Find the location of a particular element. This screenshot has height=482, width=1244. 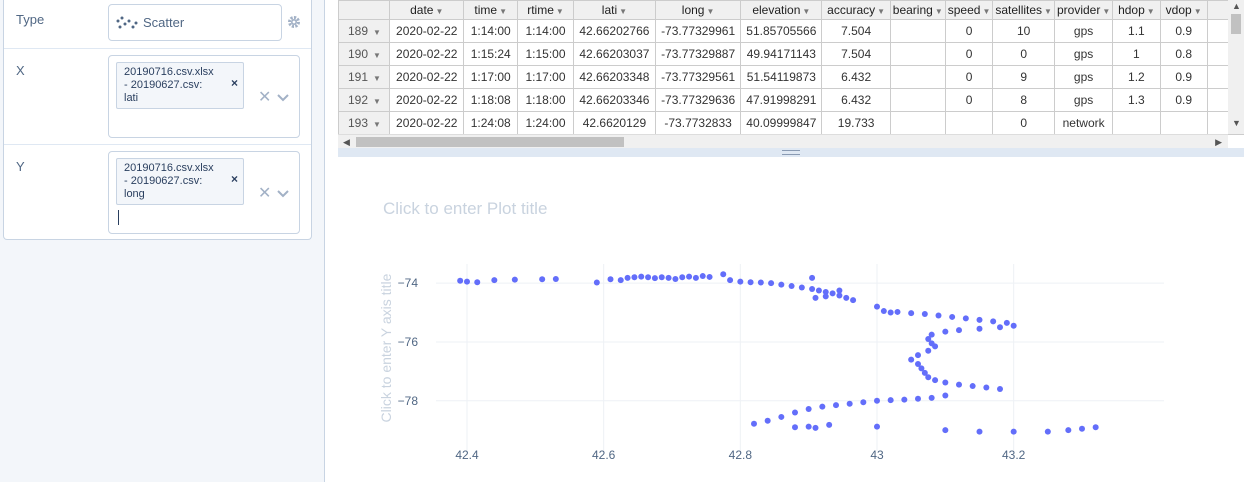

column-header: rtime ▼ is located at coordinates (545, 10).